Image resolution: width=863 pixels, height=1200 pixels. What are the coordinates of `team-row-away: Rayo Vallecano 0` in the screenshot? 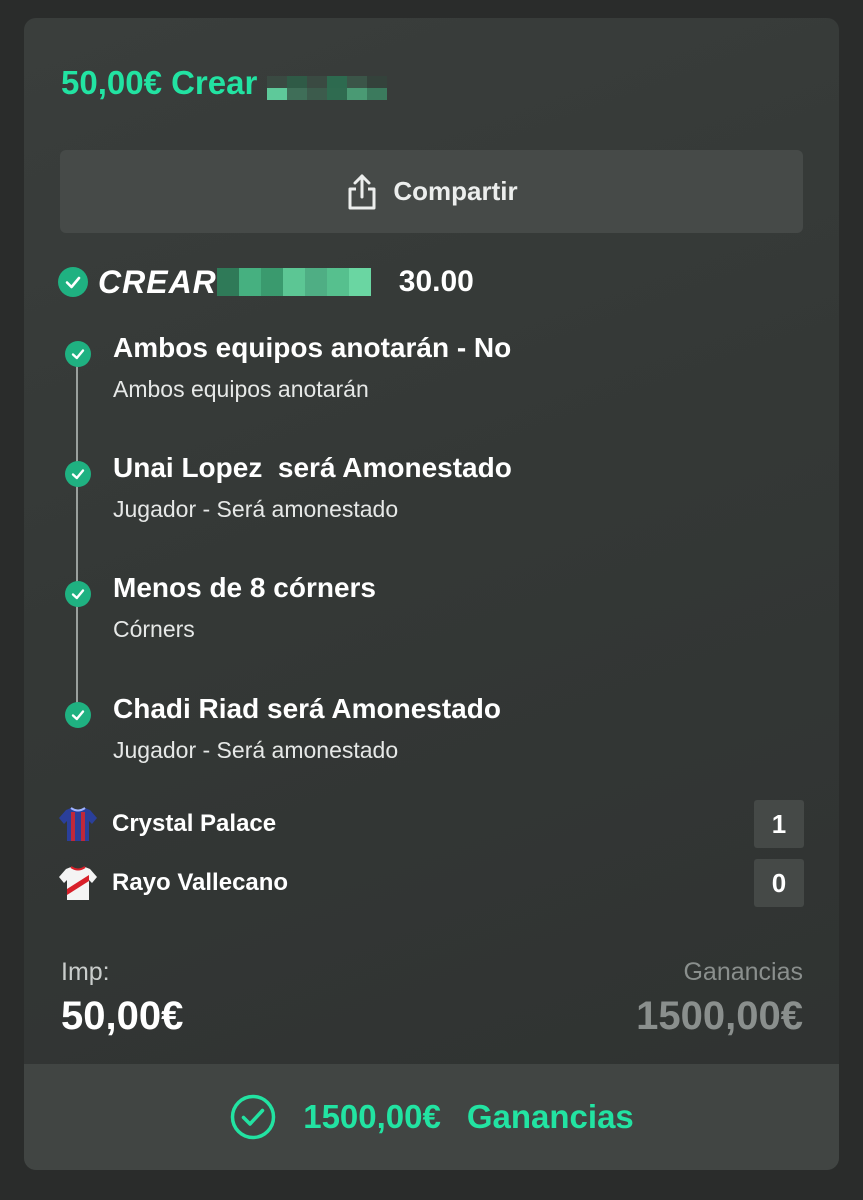 It's located at (431, 883).